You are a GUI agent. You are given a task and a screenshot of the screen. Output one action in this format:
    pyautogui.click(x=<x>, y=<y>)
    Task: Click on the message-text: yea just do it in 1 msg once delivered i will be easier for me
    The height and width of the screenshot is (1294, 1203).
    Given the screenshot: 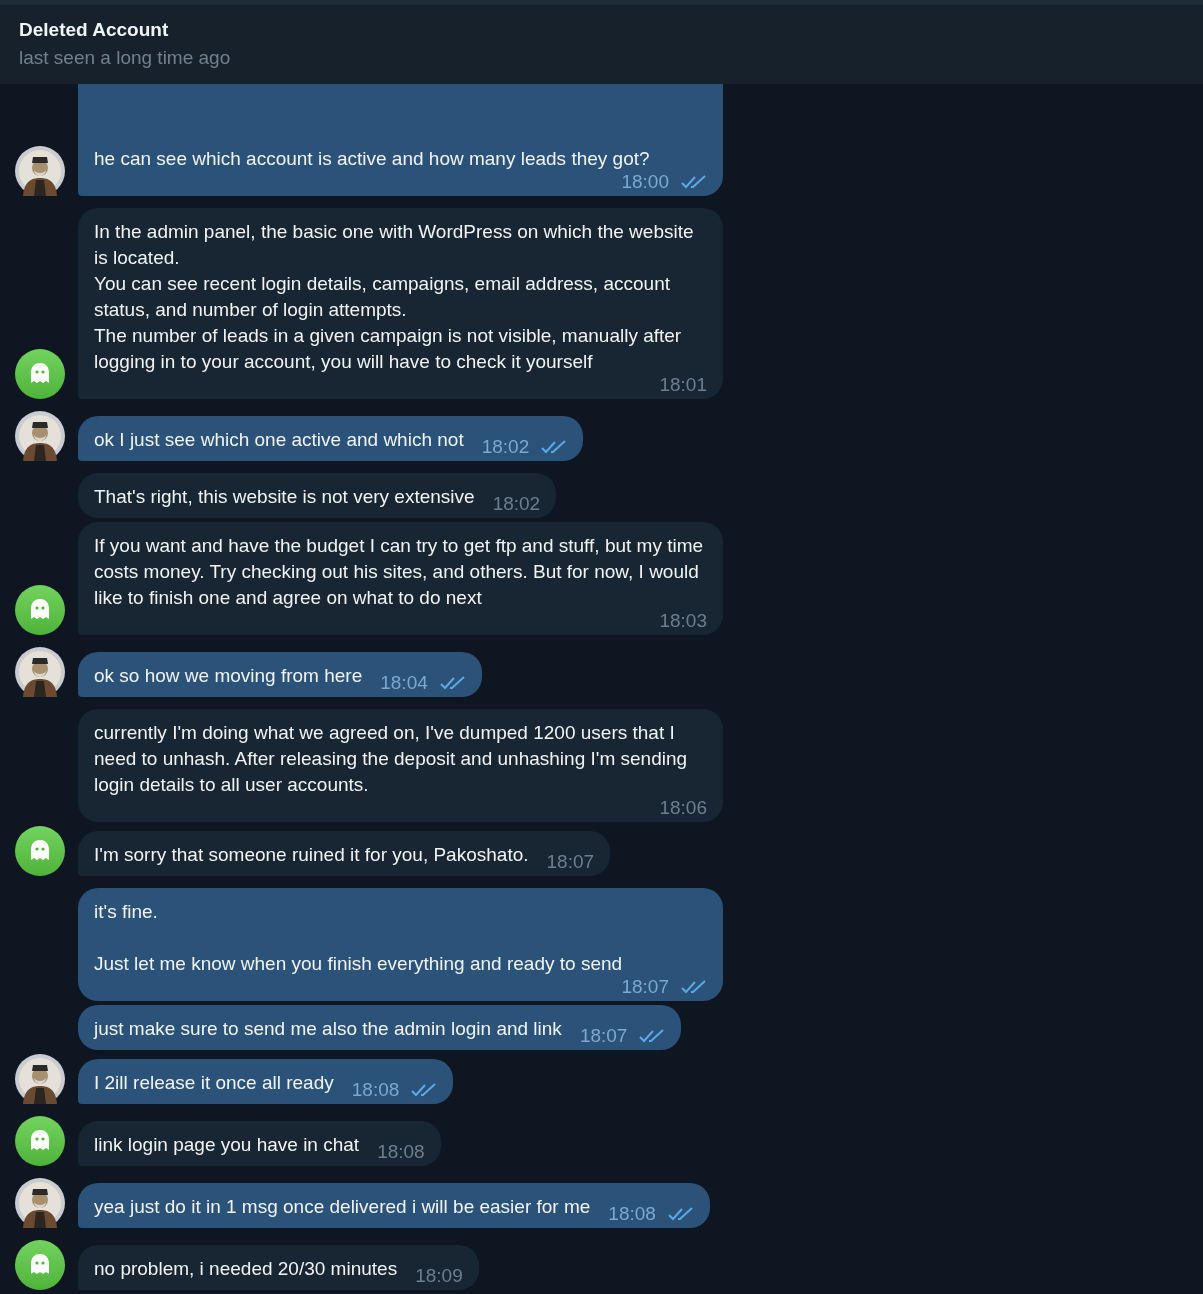 What is the action you would take?
    pyautogui.click(x=342, y=1207)
    